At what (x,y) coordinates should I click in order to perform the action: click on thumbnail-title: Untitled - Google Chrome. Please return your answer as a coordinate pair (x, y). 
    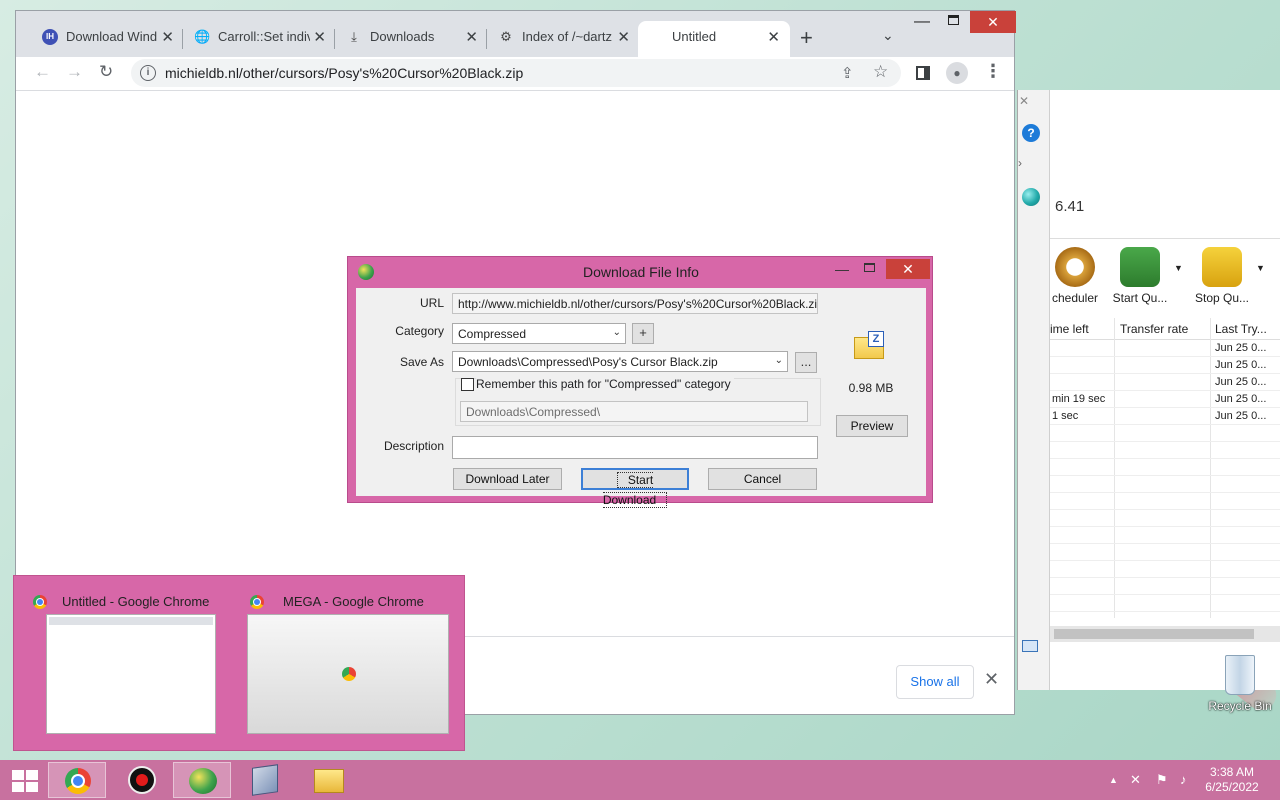
    Looking at the image, I should click on (135, 601).